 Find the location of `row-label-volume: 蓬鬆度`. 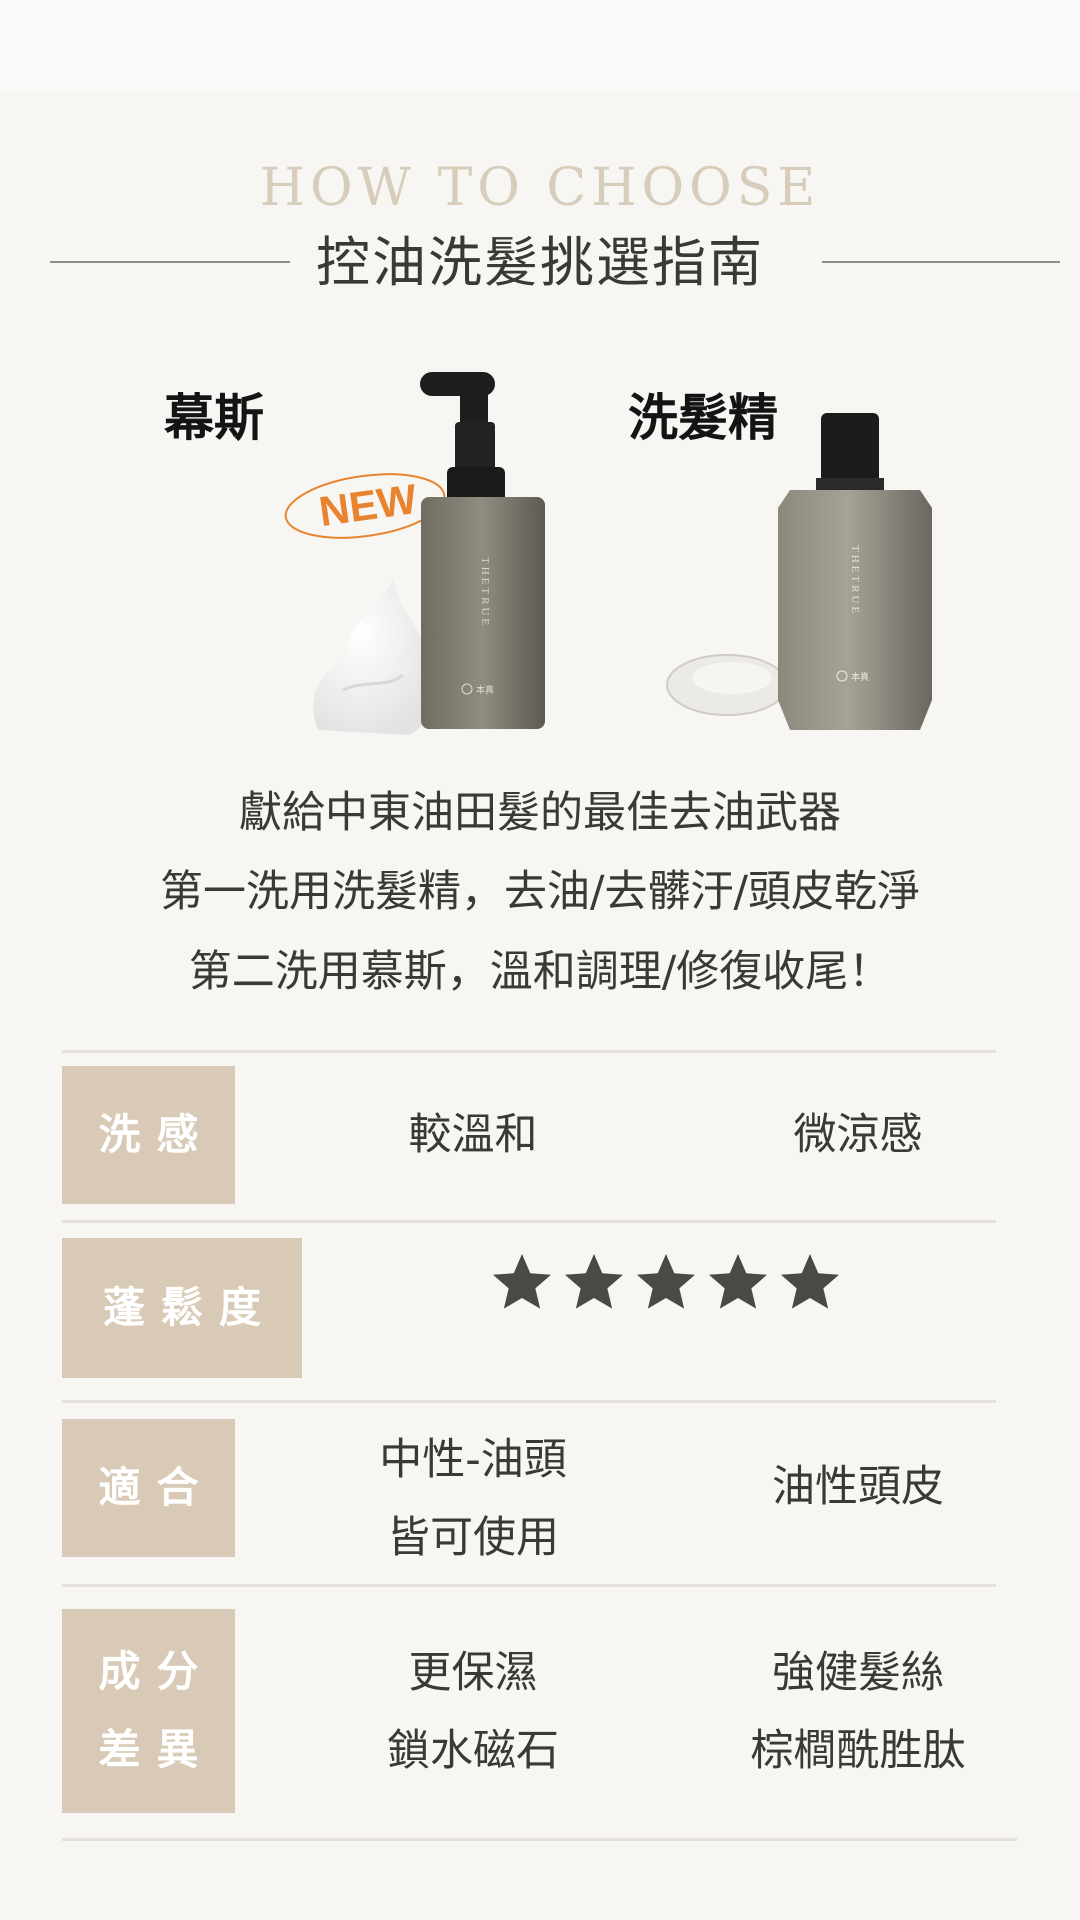

row-label-volume: 蓬鬆度 is located at coordinates (182, 1308).